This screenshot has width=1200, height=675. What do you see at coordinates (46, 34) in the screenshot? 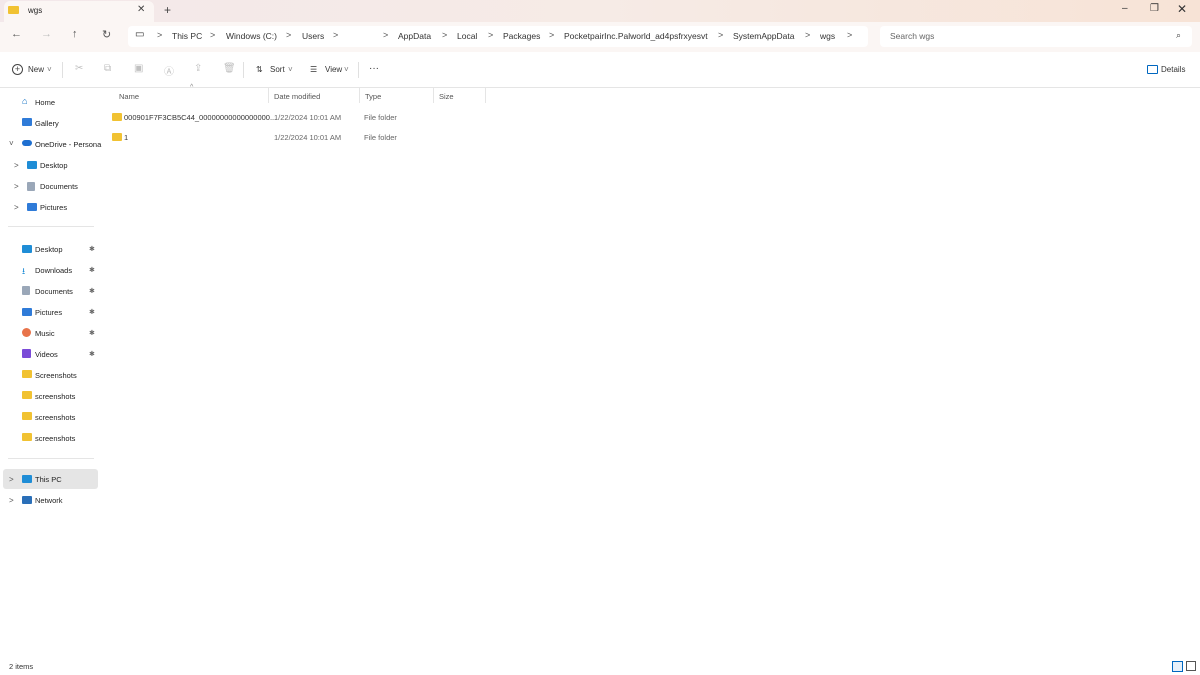
I see `forward-icon: →` at bounding box center [46, 34].